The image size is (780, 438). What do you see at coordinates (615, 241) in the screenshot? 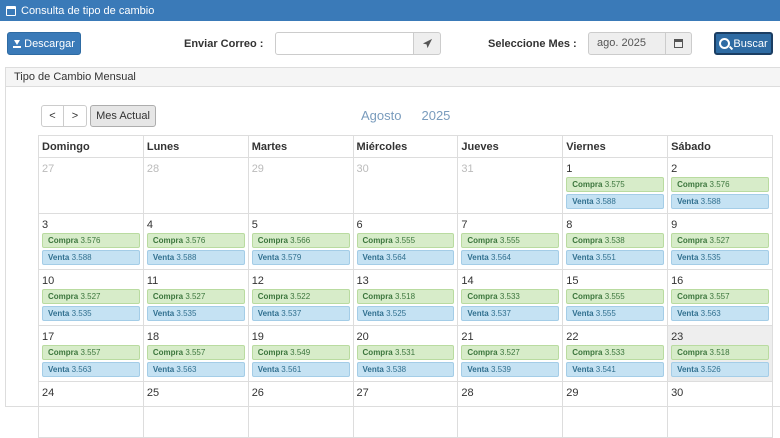
I see `calendar-day-cell: 8 Compra 3.538 Venta 3.551` at bounding box center [615, 241].